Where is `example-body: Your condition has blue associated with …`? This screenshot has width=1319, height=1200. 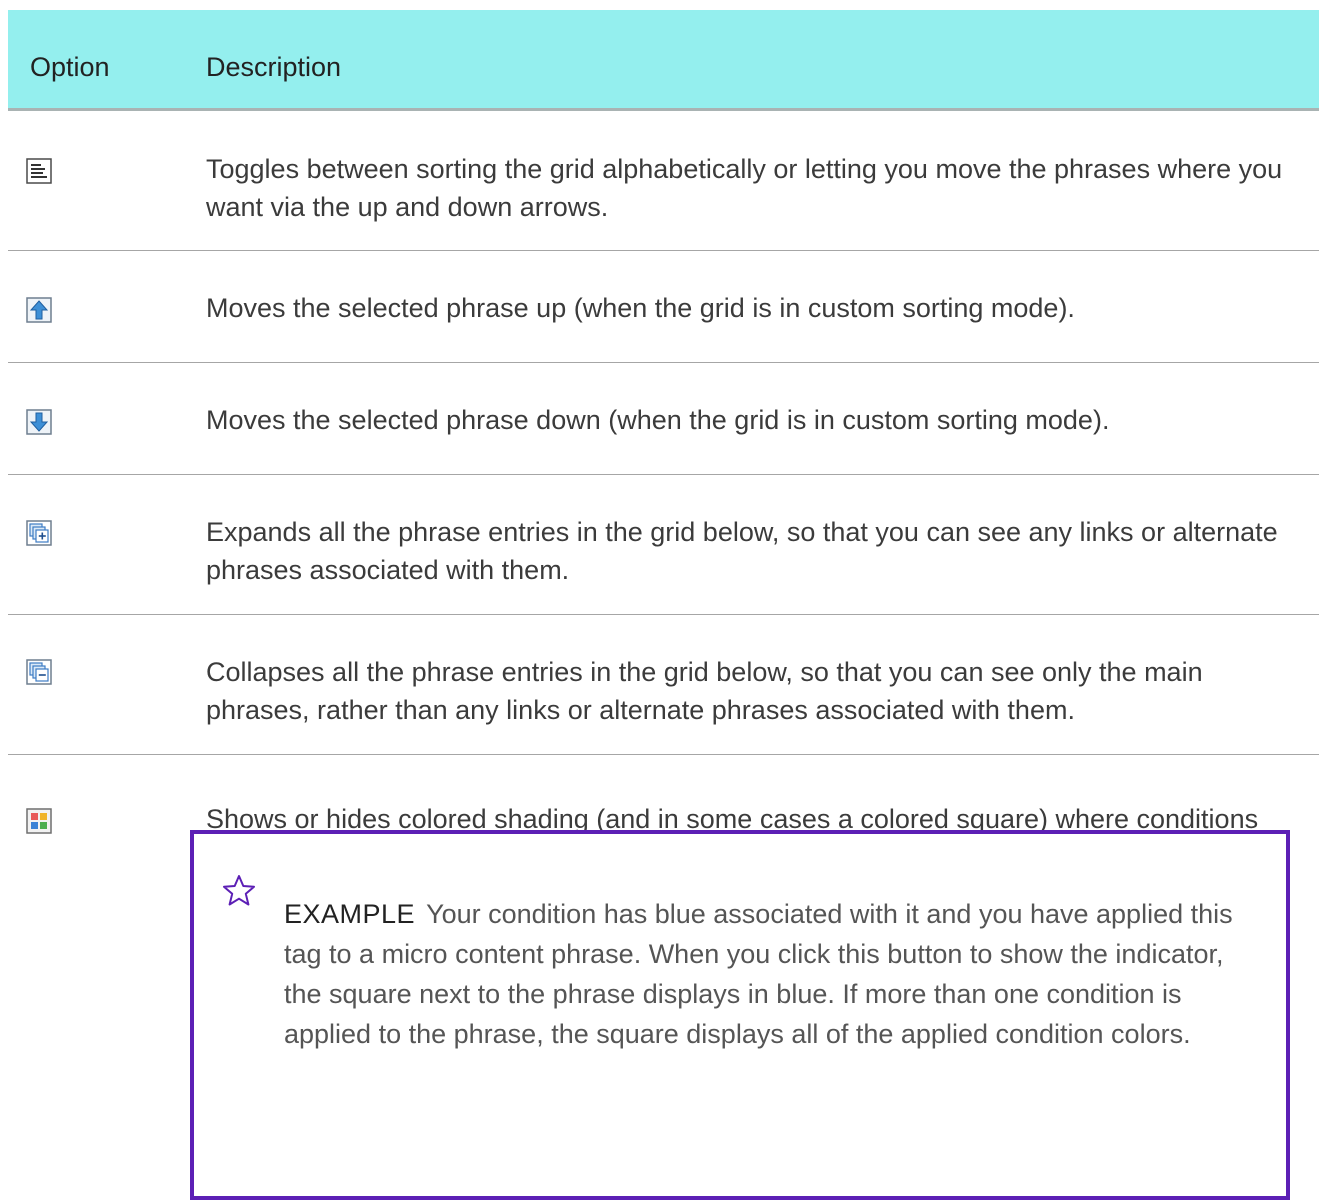 example-body: Your condition has blue associated with … is located at coordinates (758, 974).